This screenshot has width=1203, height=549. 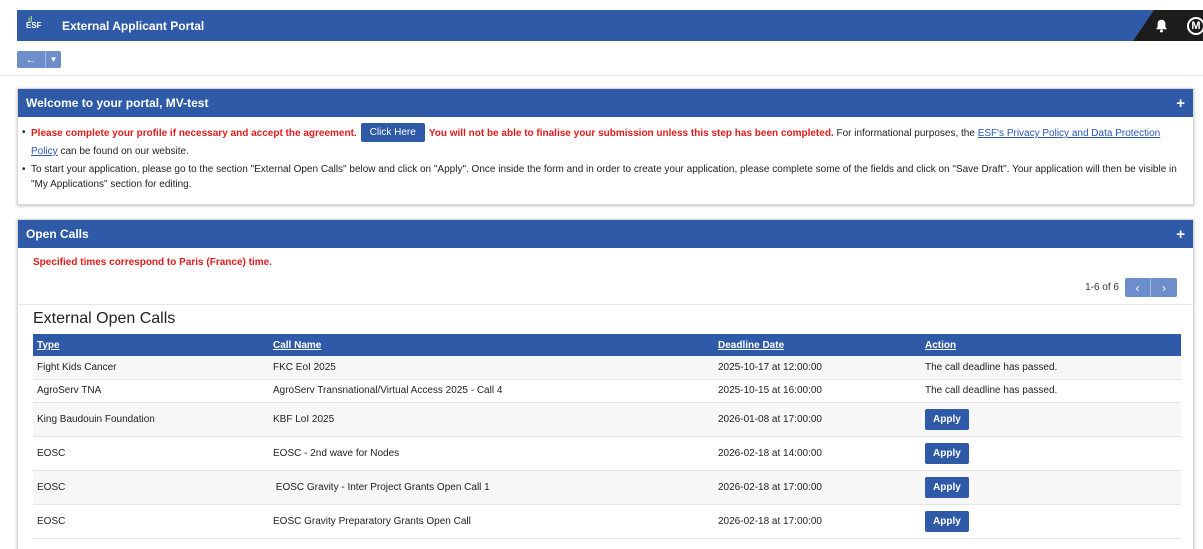 I want to click on call-name: FKC EoI 2025, so click(x=304, y=367).